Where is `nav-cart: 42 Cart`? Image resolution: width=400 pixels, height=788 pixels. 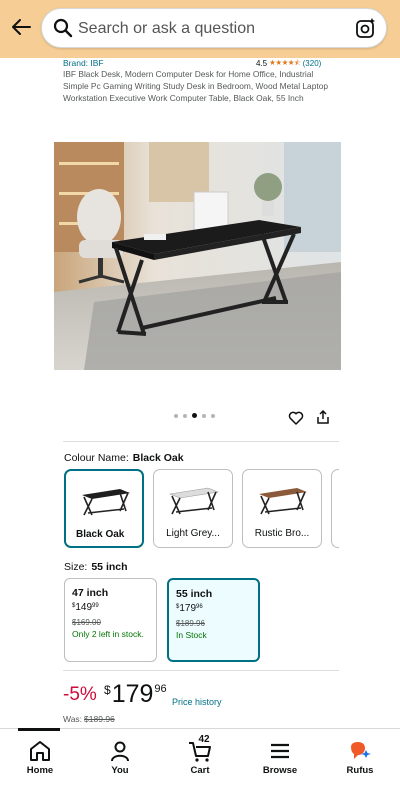
nav-cart: 42 Cart is located at coordinates (200, 758).